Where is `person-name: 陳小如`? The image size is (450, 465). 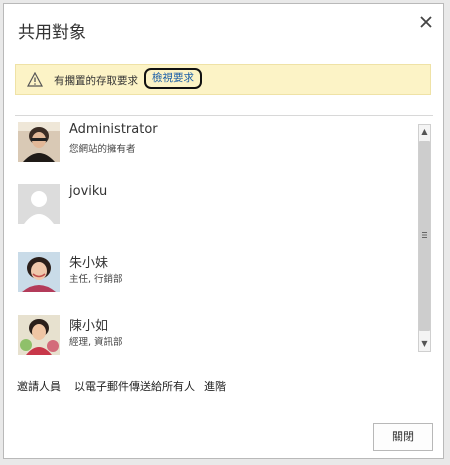 person-name: 陳小如 is located at coordinates (89, 326).